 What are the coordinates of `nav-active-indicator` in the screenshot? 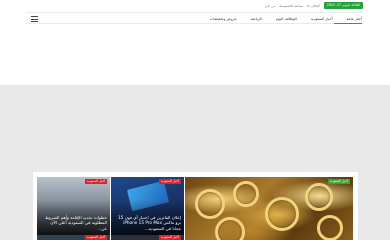 It's located at (348, 23).